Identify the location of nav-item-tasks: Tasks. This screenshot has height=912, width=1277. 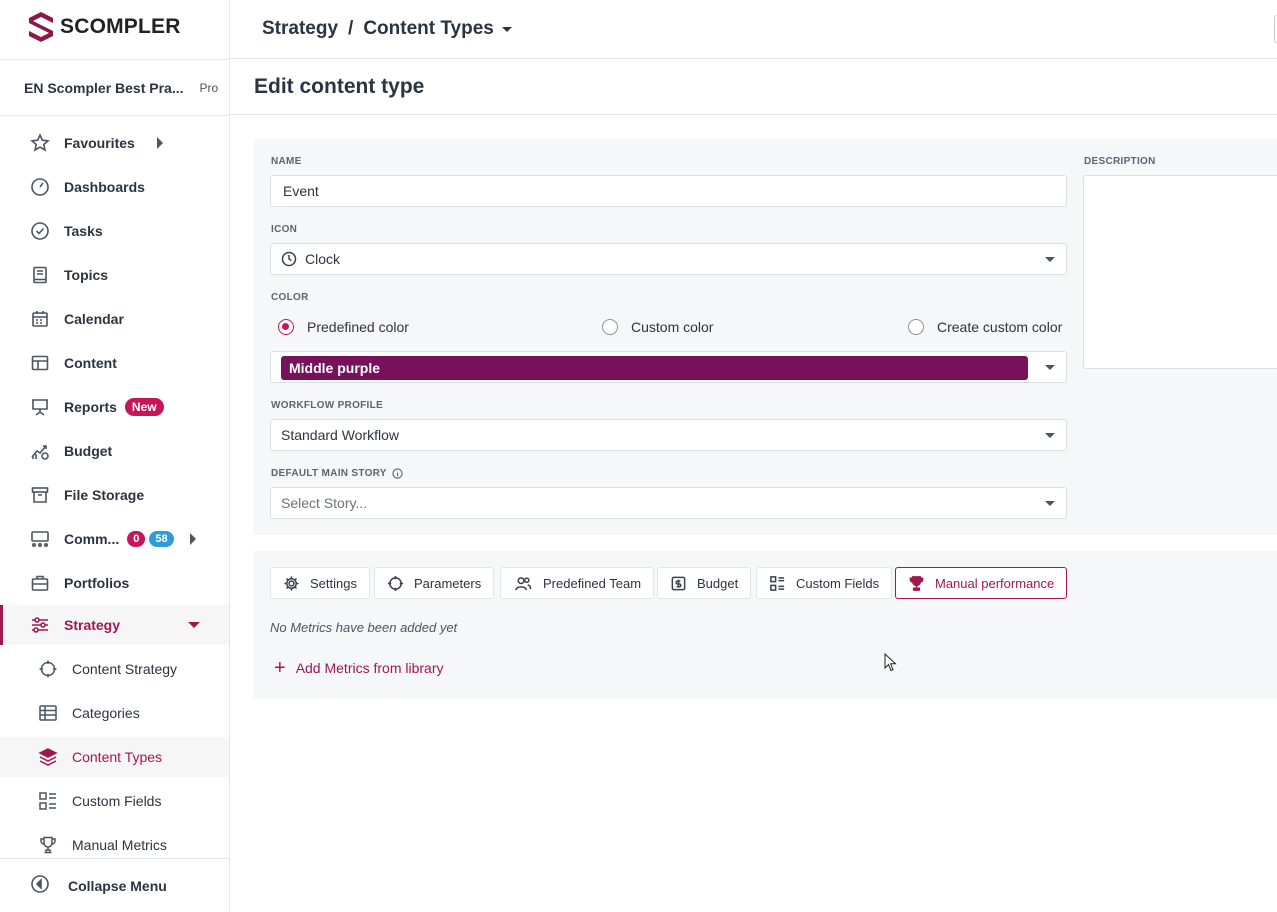
(114, 231).